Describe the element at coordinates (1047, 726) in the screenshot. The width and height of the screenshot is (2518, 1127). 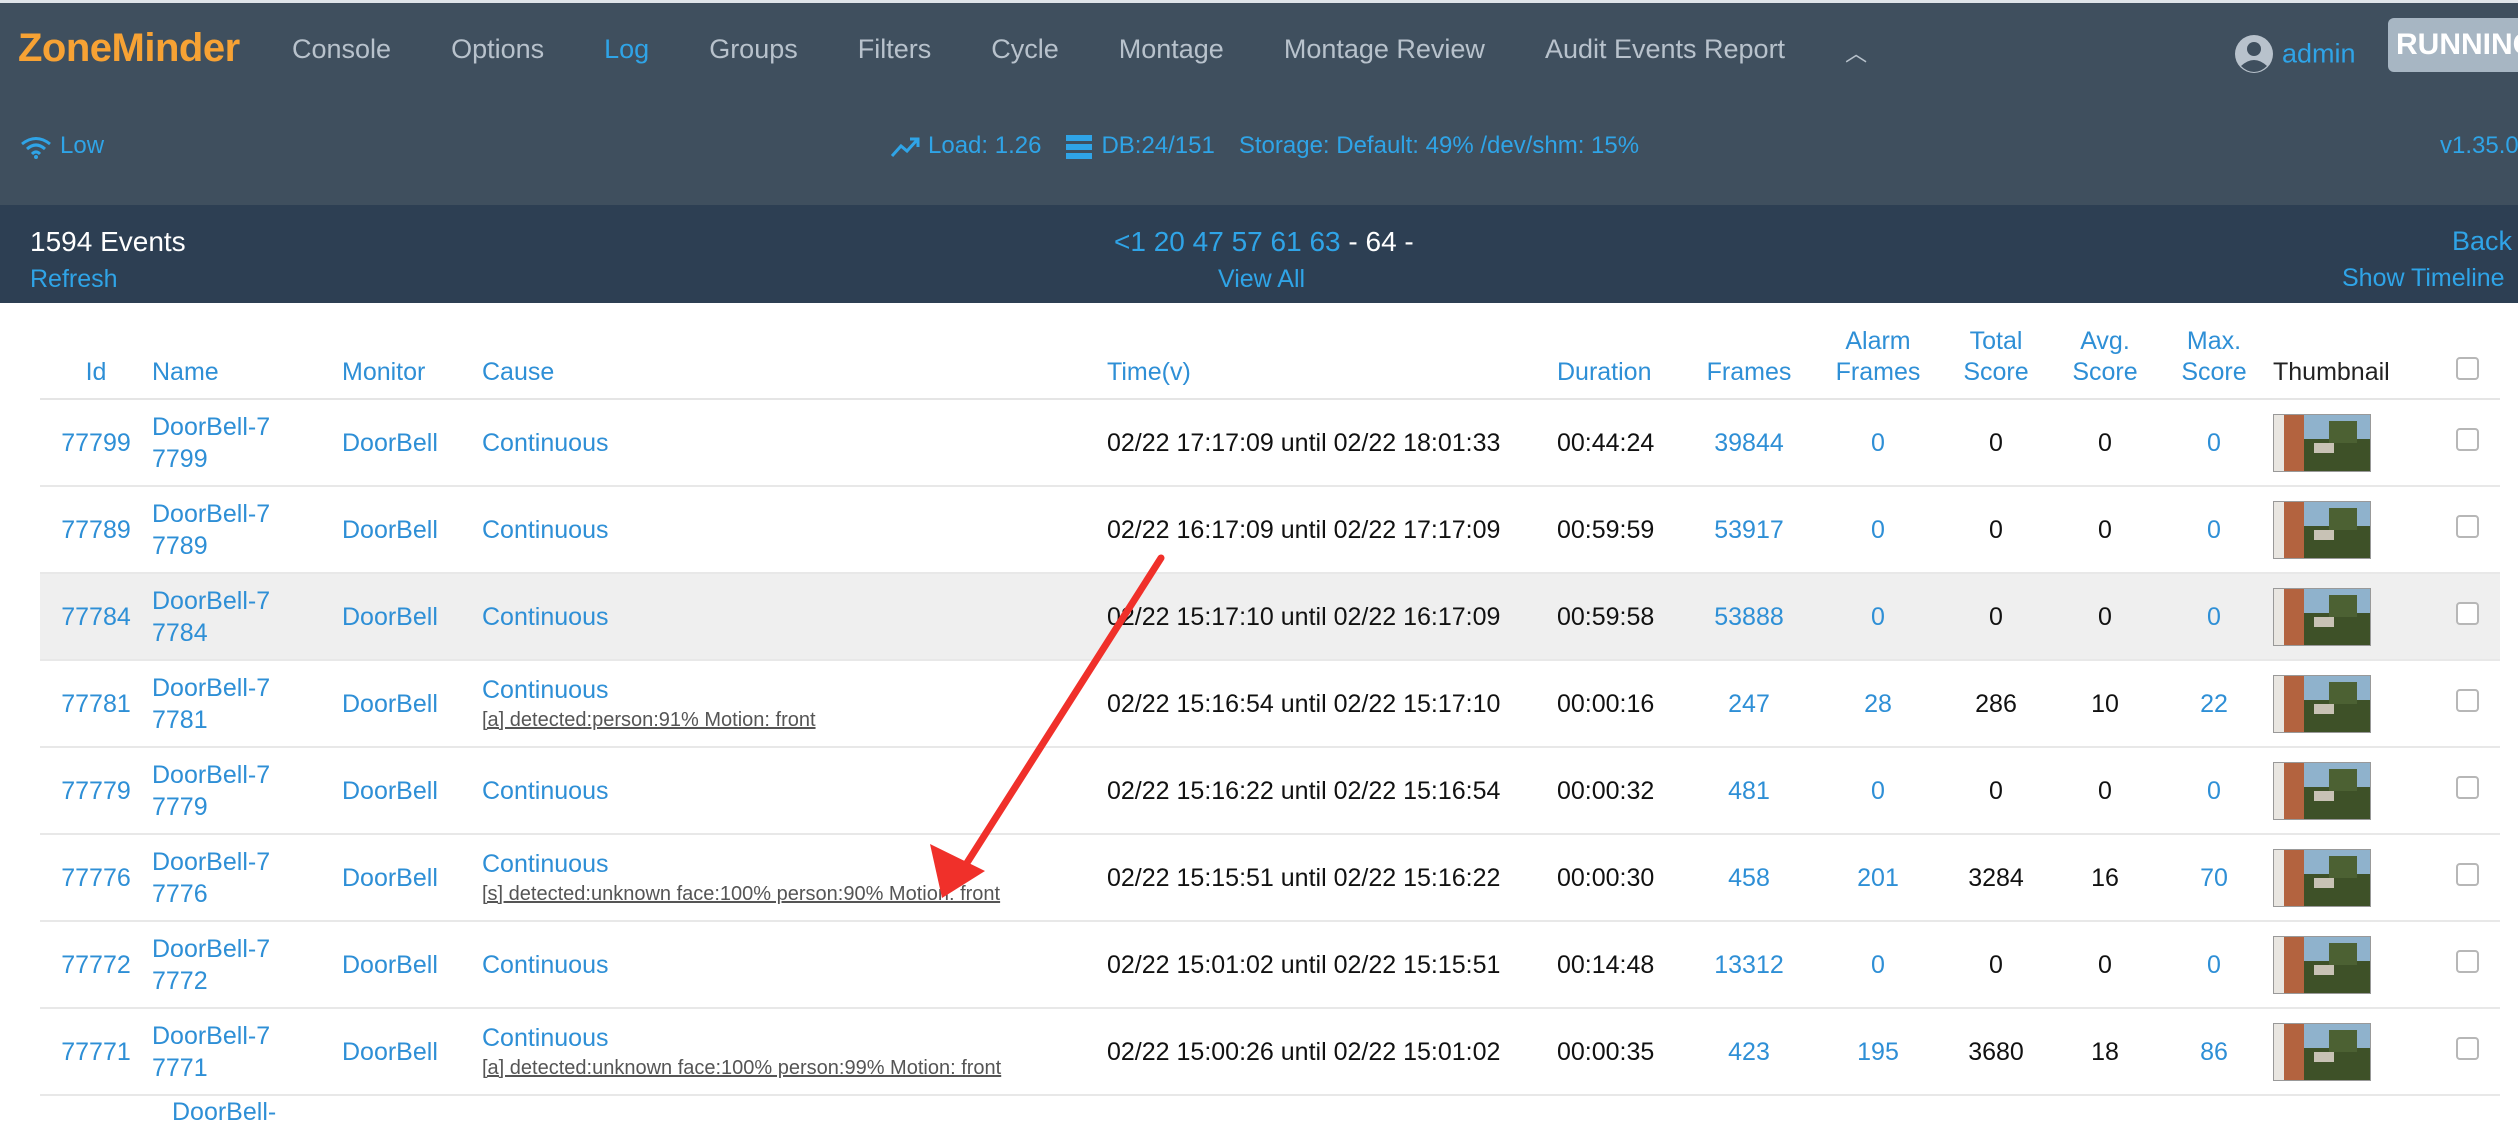
I see `annotation-arrow` at that location.